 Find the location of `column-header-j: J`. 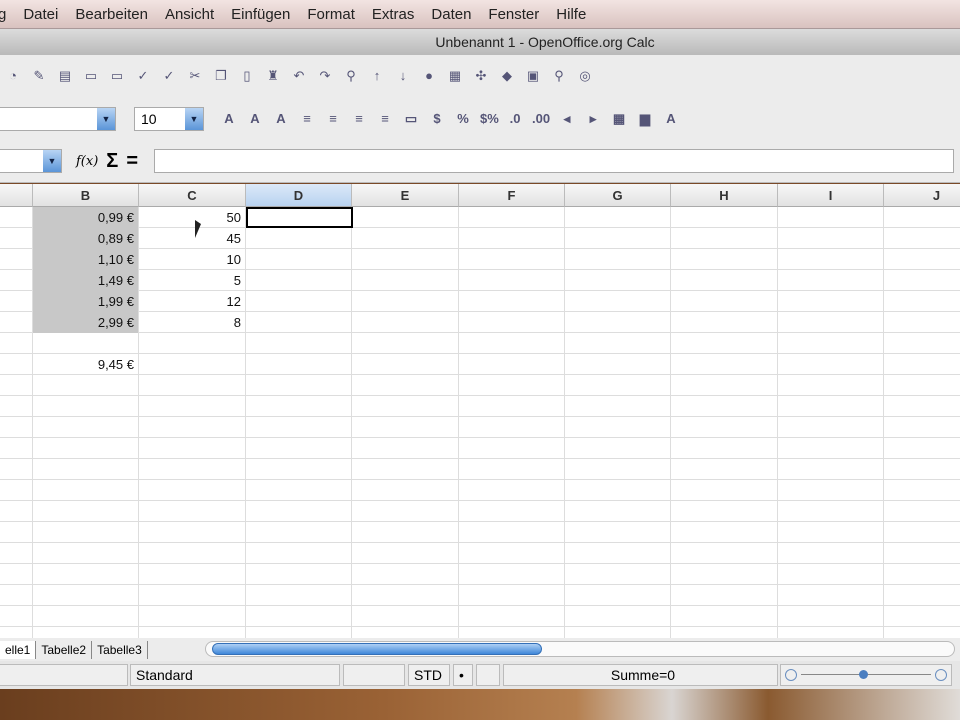

column-header-j: J is located at coordinates (922, 195).